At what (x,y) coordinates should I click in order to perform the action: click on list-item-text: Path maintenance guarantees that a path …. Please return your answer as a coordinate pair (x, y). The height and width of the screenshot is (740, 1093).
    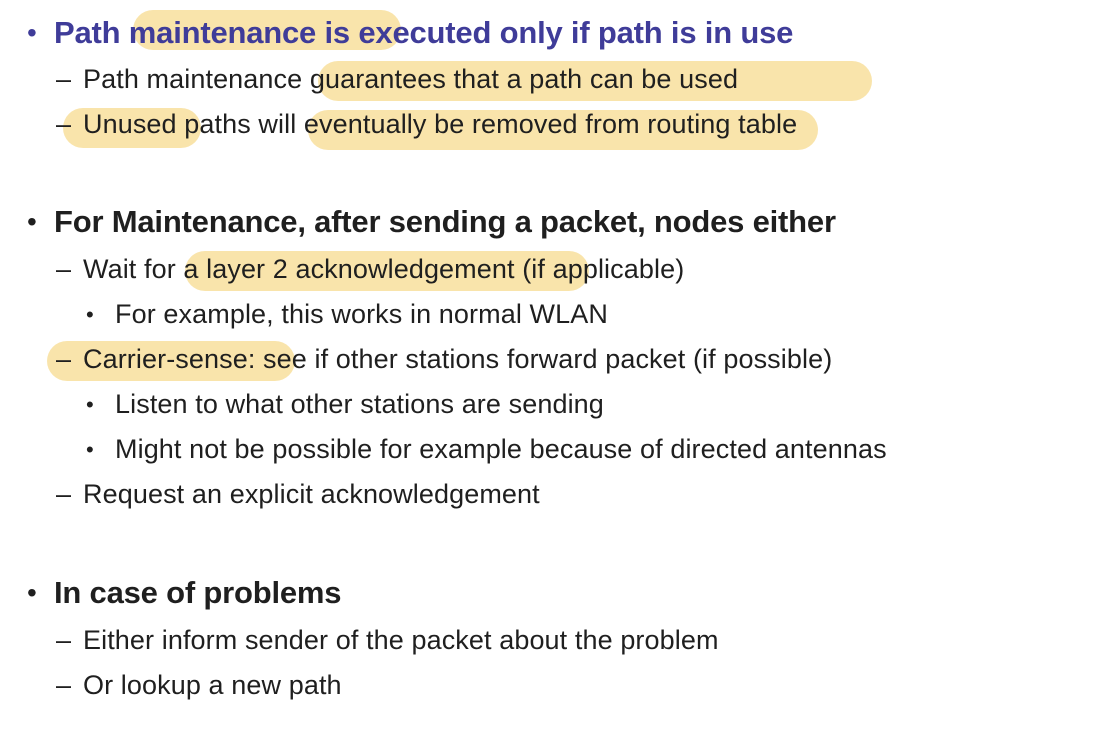
    Looking at the image, I should click on (411, 79).